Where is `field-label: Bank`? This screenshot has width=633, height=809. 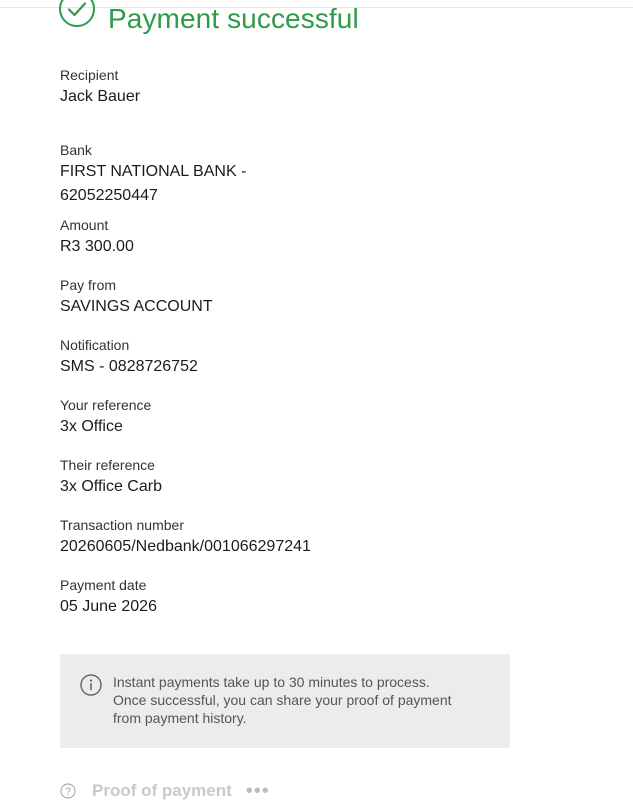
field-label: Bank is located at coordinates (76, 150).